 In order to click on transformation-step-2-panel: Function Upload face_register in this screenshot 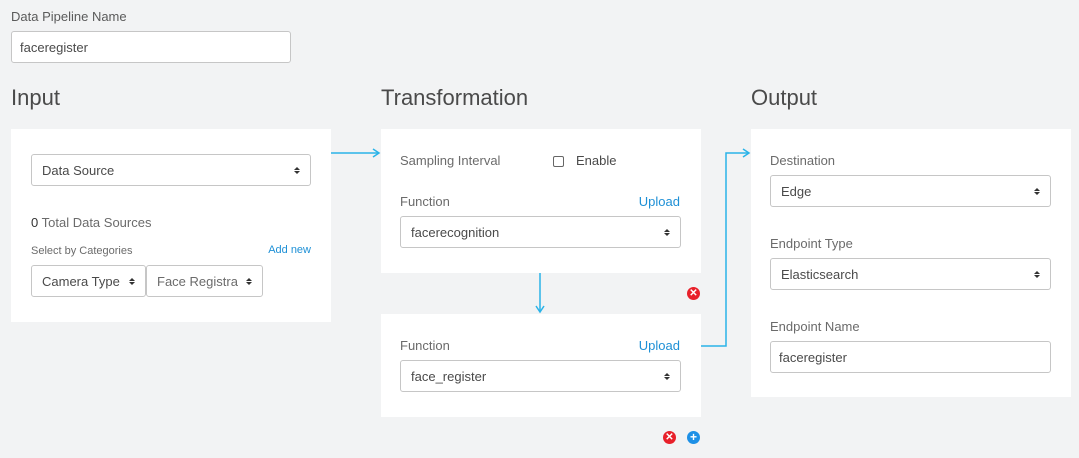, I will do `click(541, 365)`.